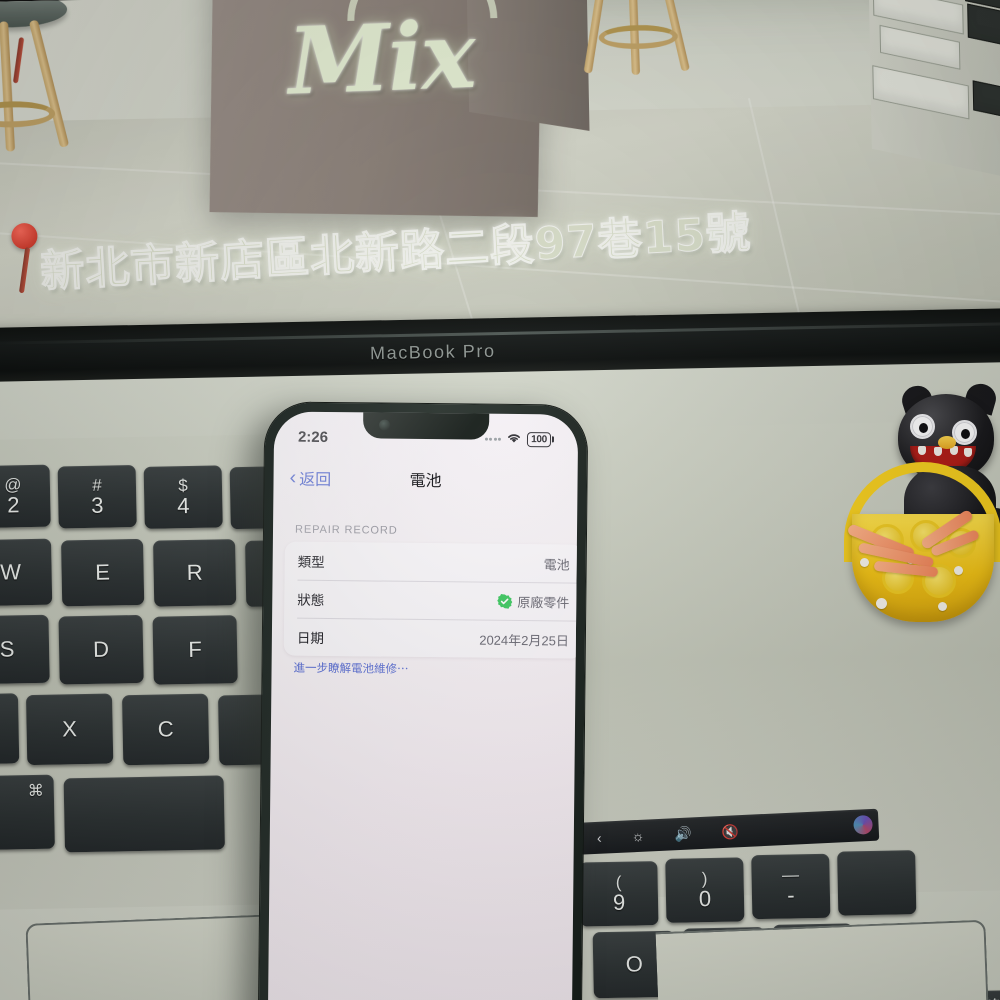 This screenshot has width=1000, height=1000. I want to click on key-c: C, so click(165, 729).